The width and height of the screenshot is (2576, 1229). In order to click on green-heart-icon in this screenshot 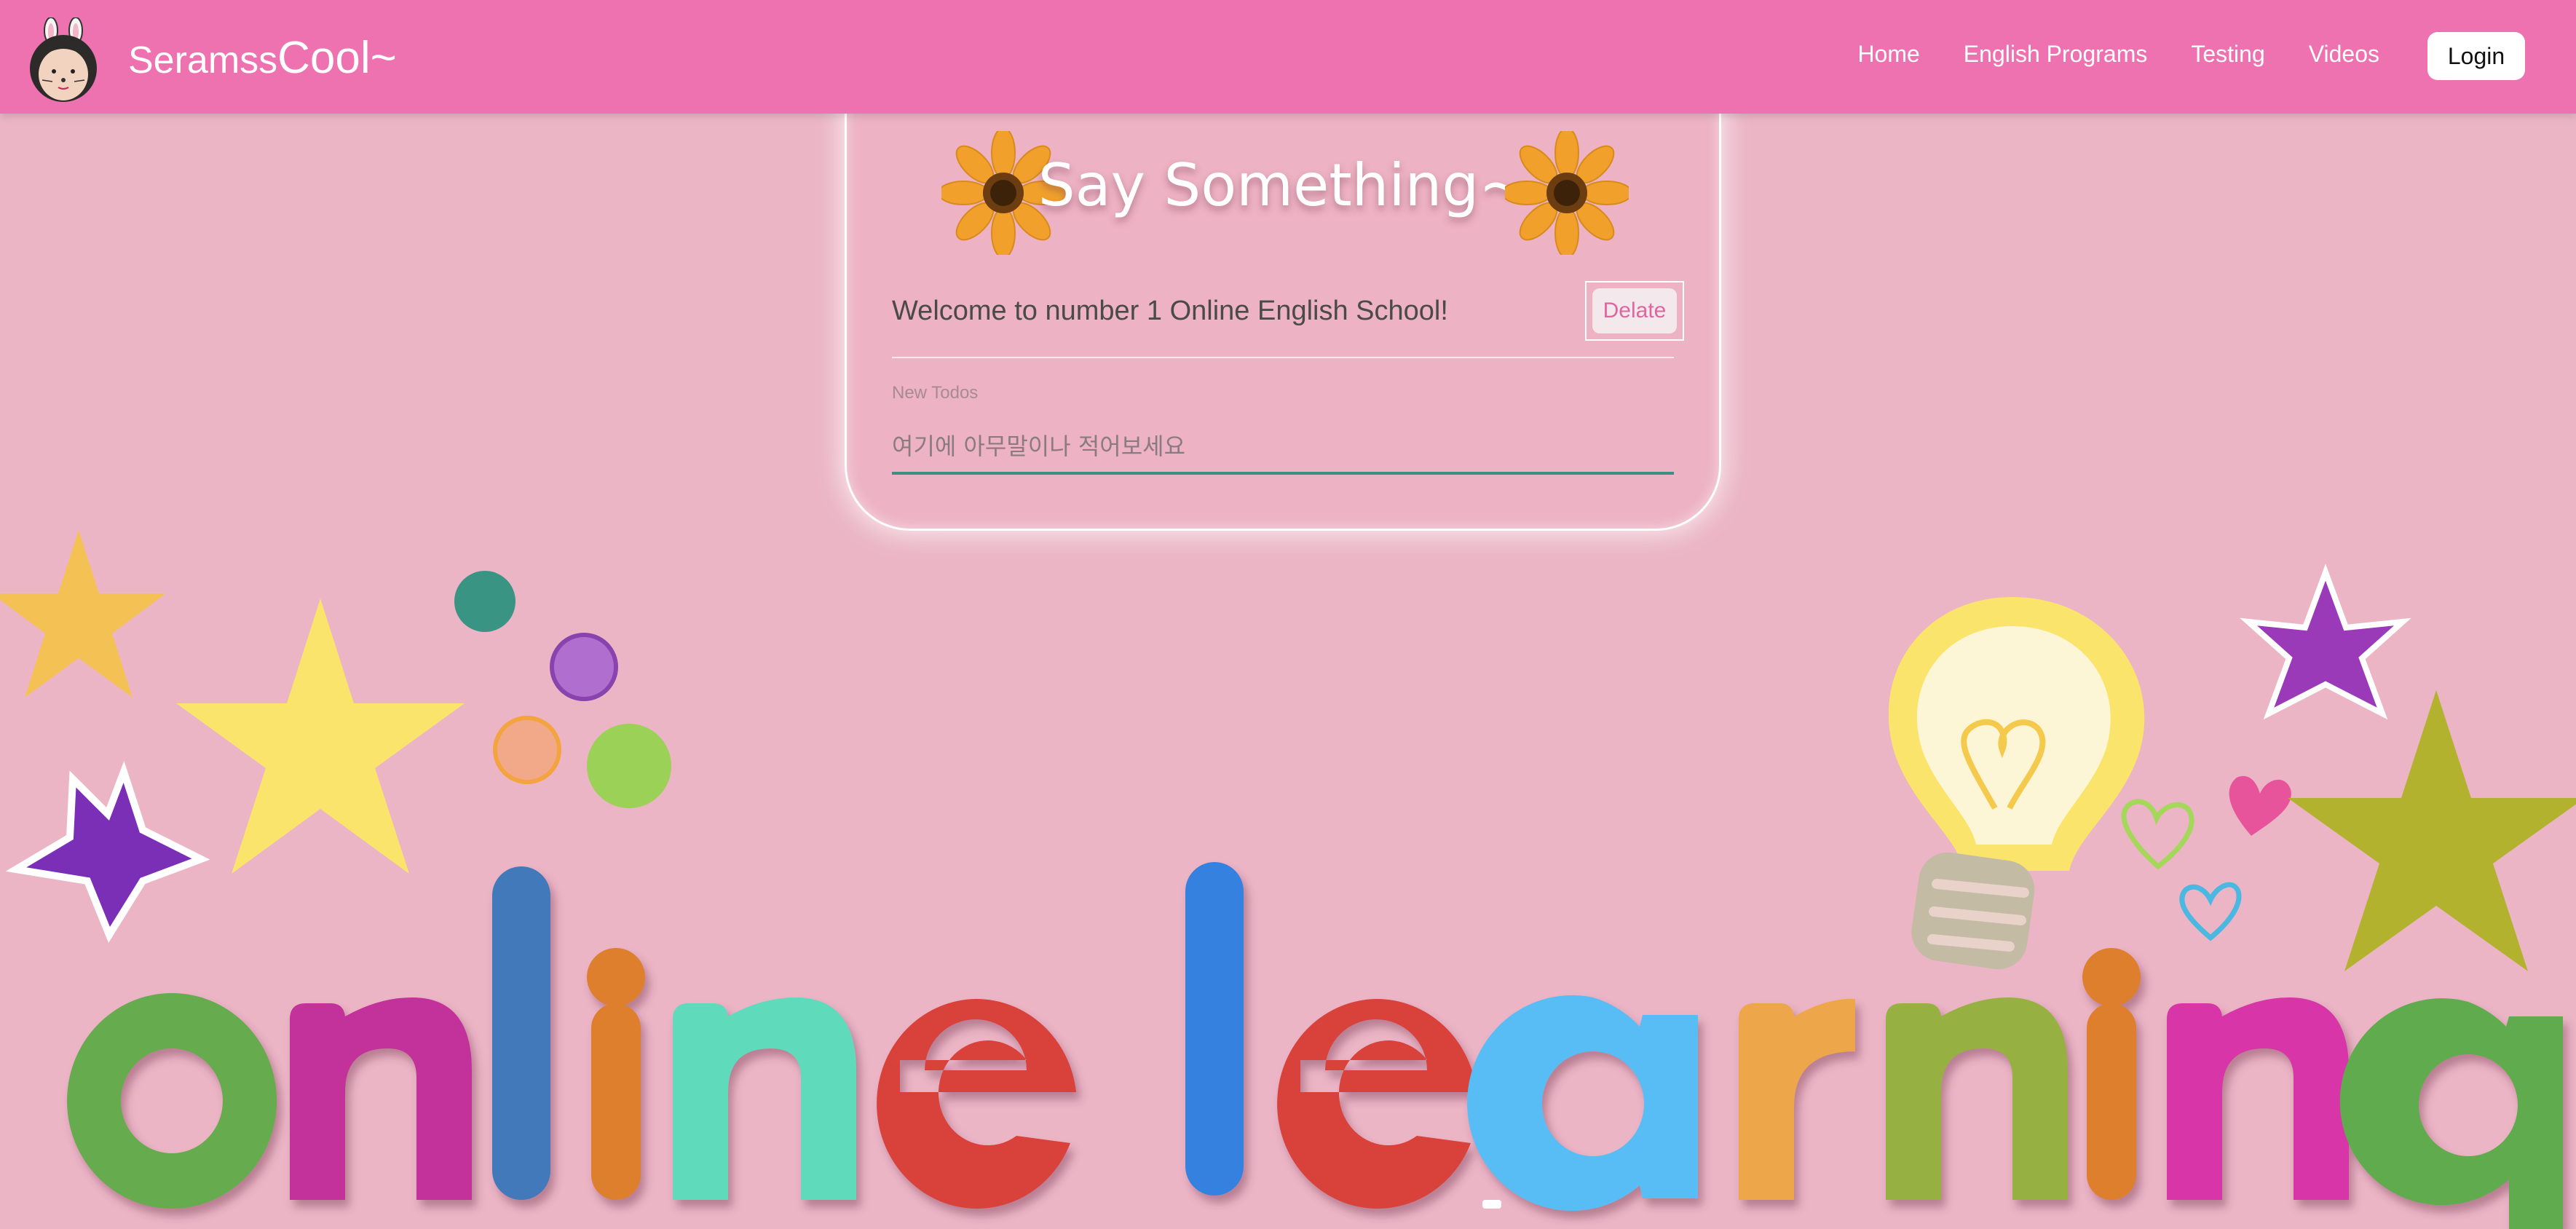, I will do `click(2157, 834)`.